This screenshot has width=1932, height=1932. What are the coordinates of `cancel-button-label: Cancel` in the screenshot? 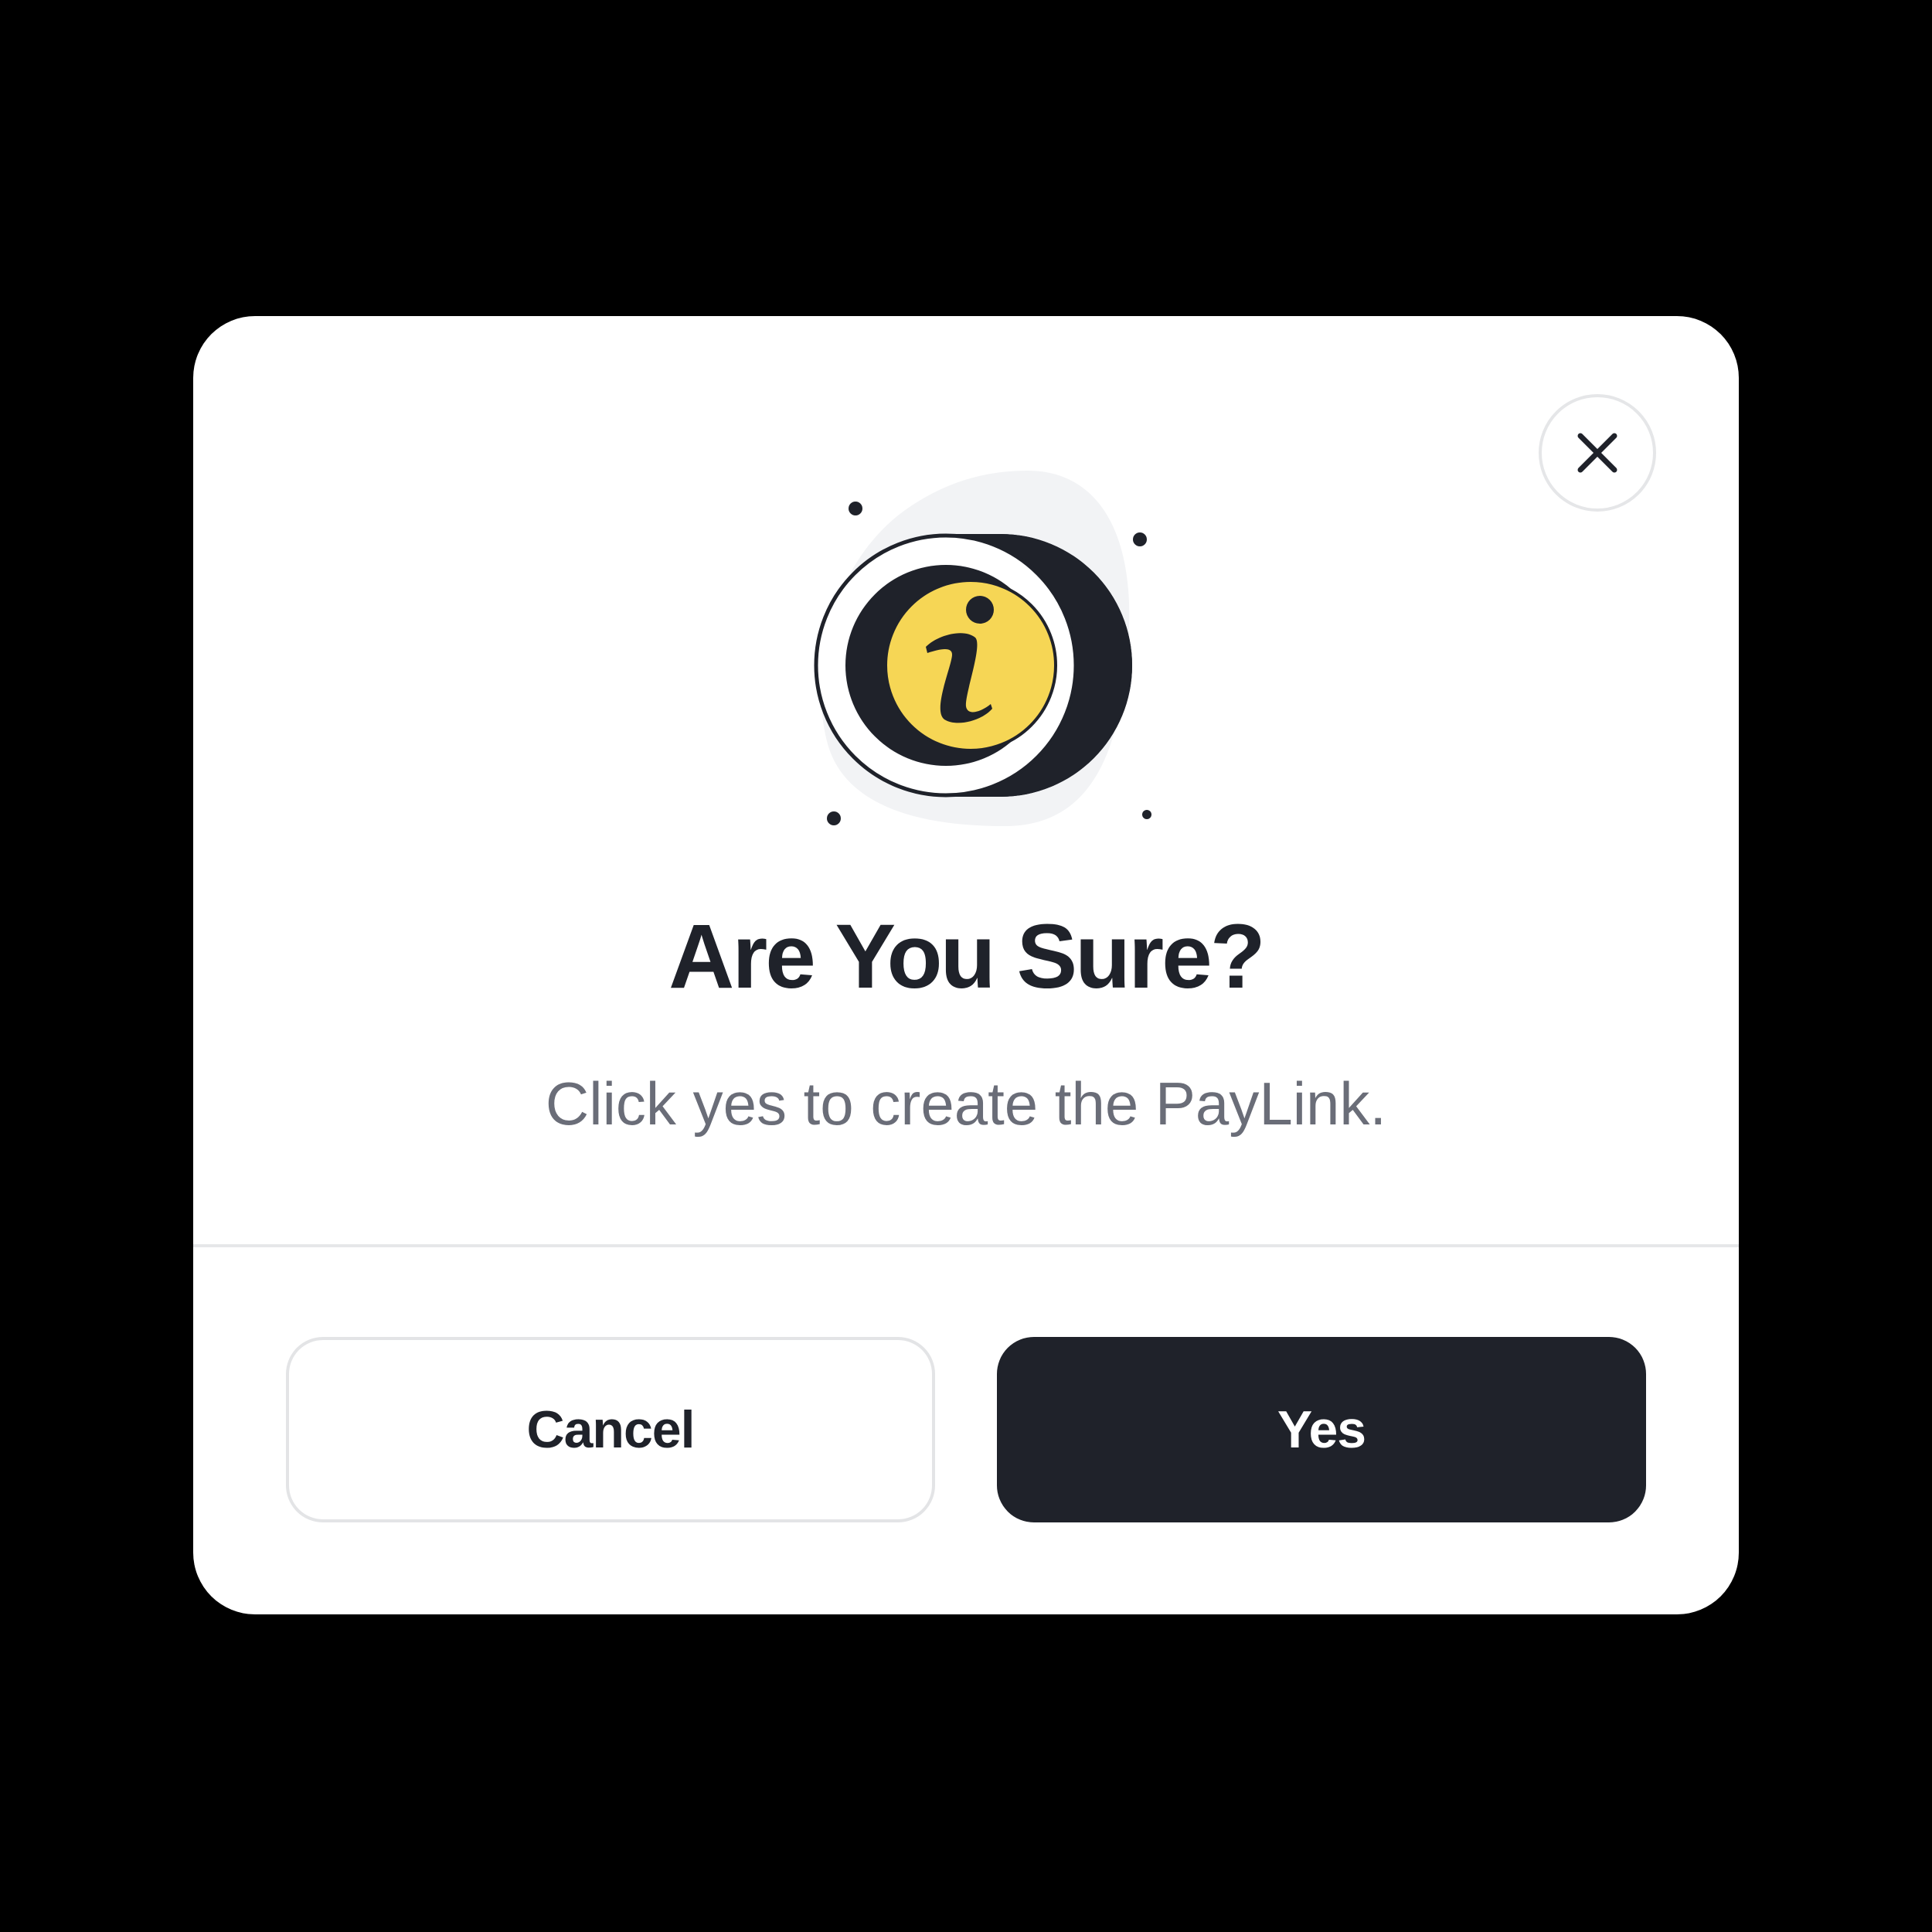 It's located at (611, 1430).